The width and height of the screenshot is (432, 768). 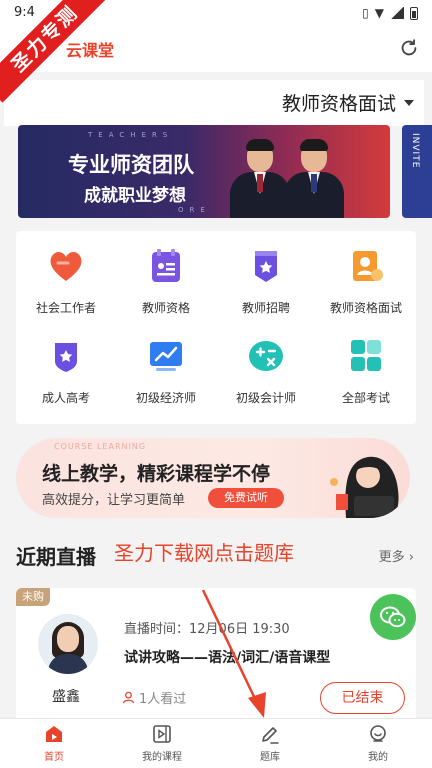 I want to click on tab-label: 我的, so click(x=378, y=757).